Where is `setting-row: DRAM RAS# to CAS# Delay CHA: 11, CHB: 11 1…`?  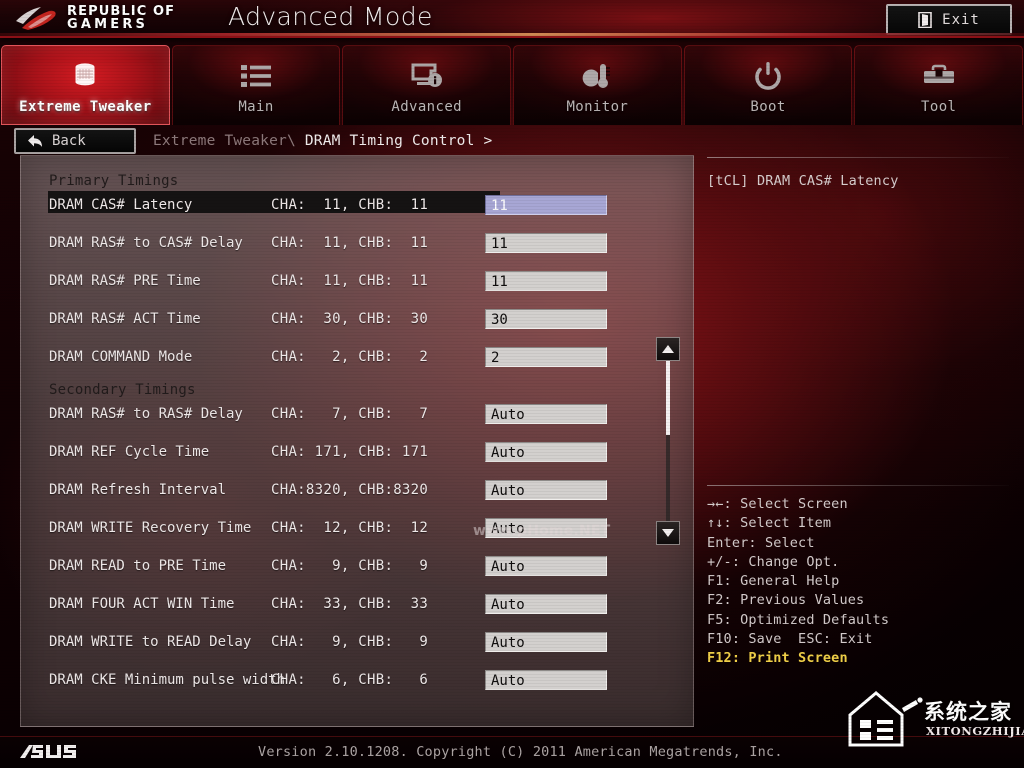 setting-row: DRAM RAS# to CAS# Delay CHA: 11, CHB: 11 1… is located at coordinates (357, 243).